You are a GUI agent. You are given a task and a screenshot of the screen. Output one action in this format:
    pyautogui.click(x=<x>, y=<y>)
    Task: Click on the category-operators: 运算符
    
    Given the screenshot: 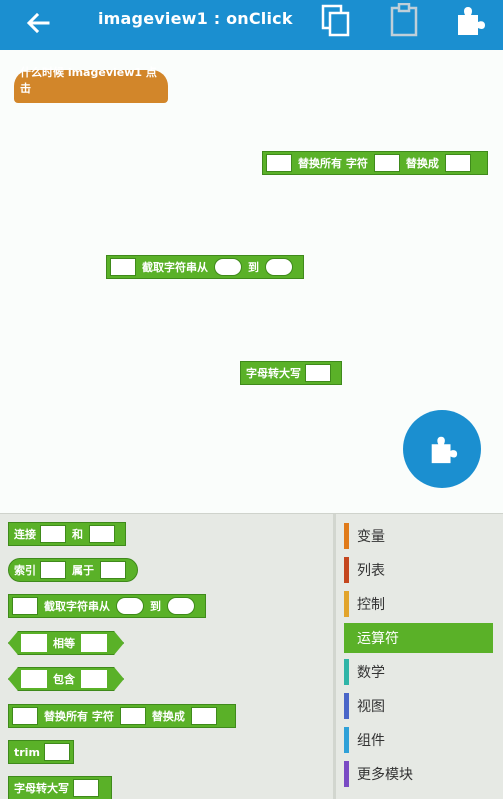 What is the action you would take?
    pyautogui.click(x=418, y=638)
    